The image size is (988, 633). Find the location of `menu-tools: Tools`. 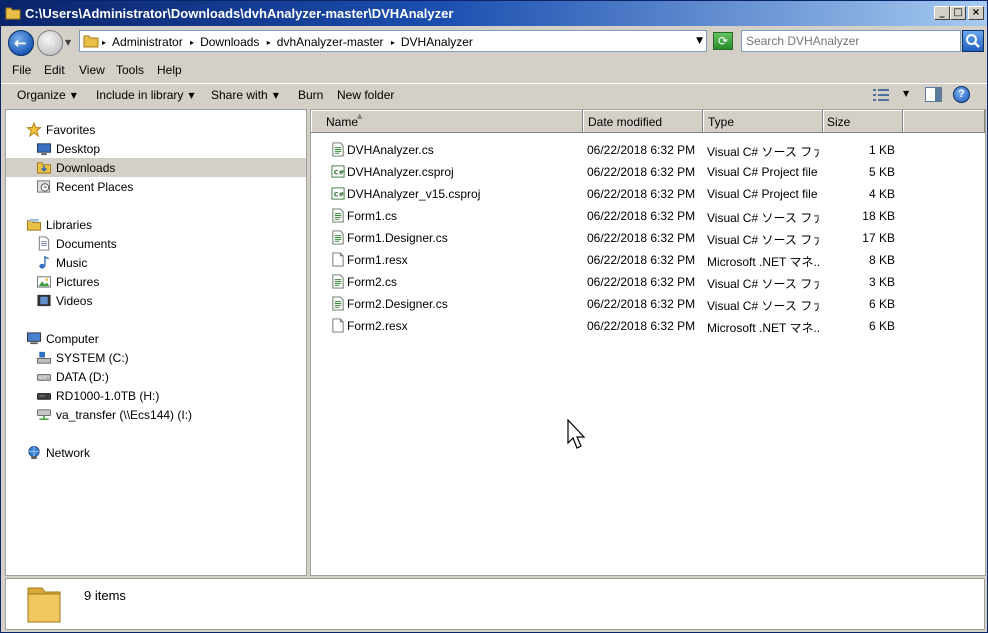

menu-tools: Tools is located at coordinates (130, 70).